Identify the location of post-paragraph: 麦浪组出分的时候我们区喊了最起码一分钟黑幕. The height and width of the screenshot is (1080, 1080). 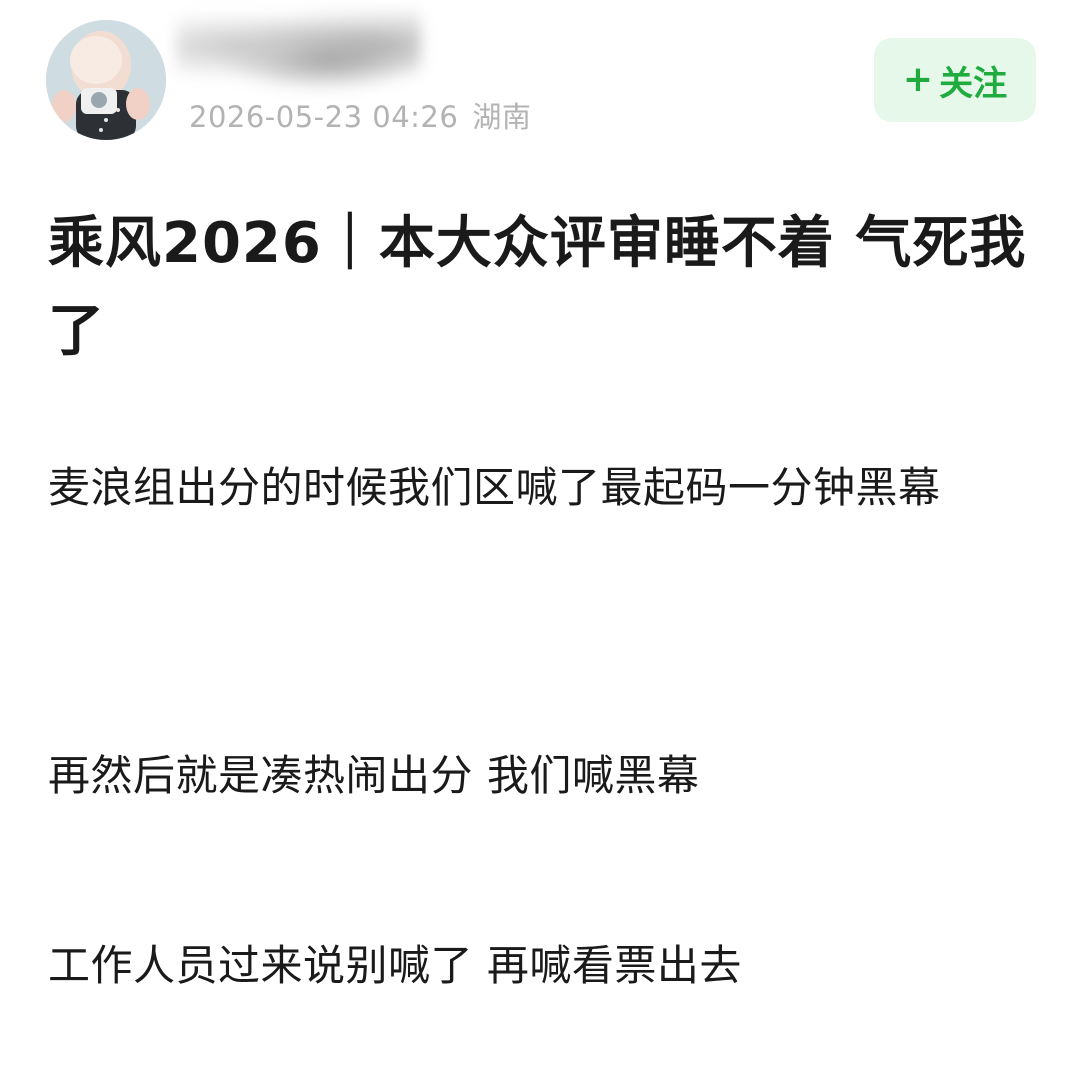
(494, 487).